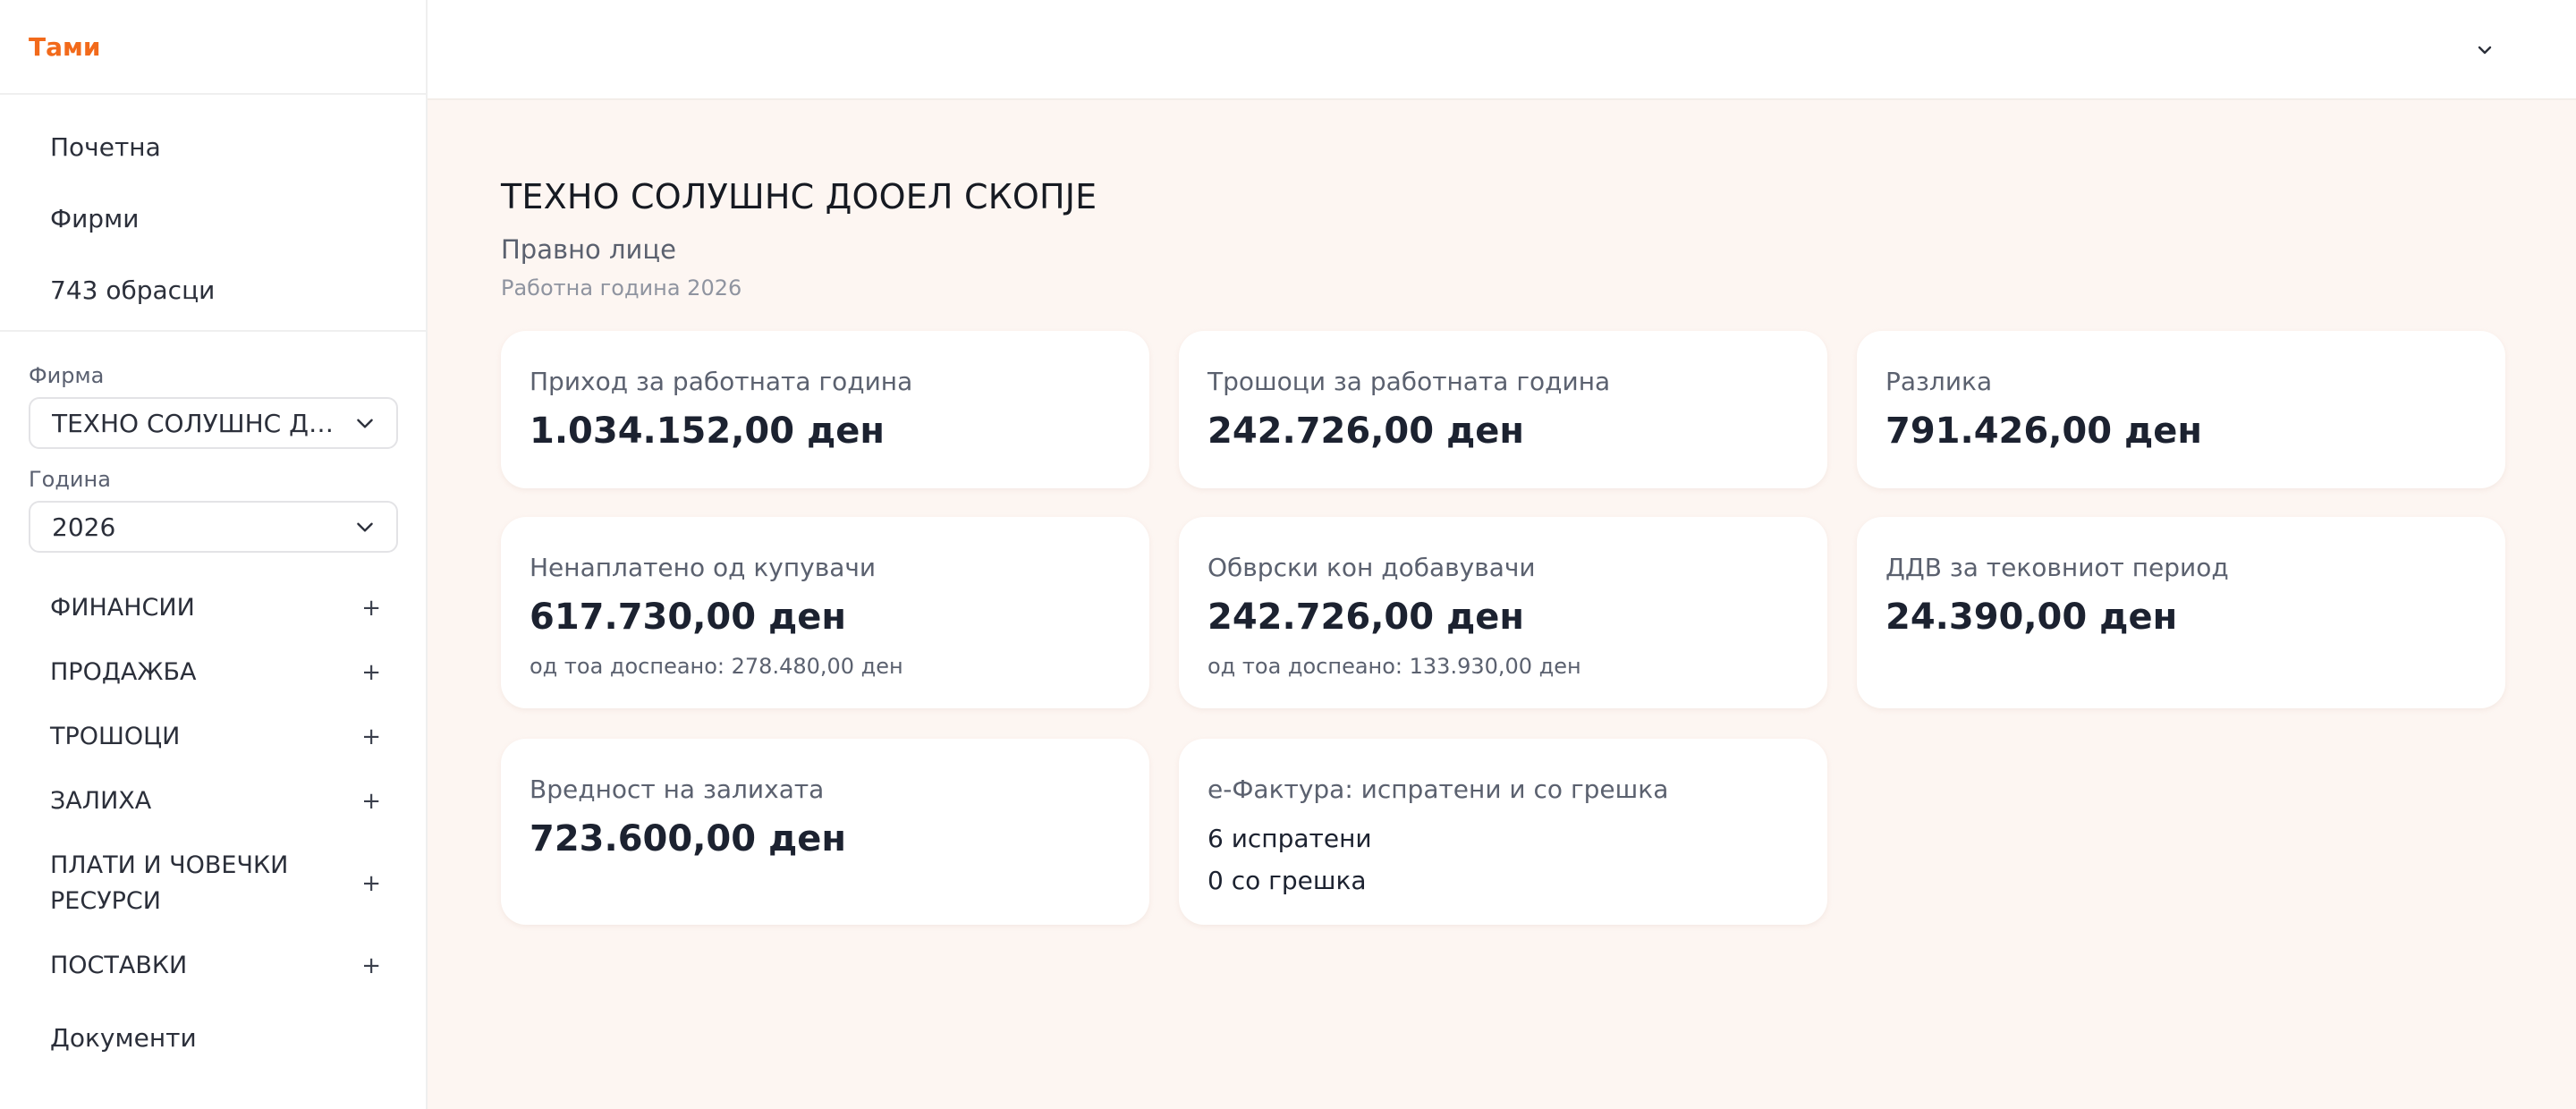 The height and width of the screenshot is (1109, 2576). Describe the element at coordinates (677, 790) in the screenshot. I see `card-title: Вредност на залихата` at that location.